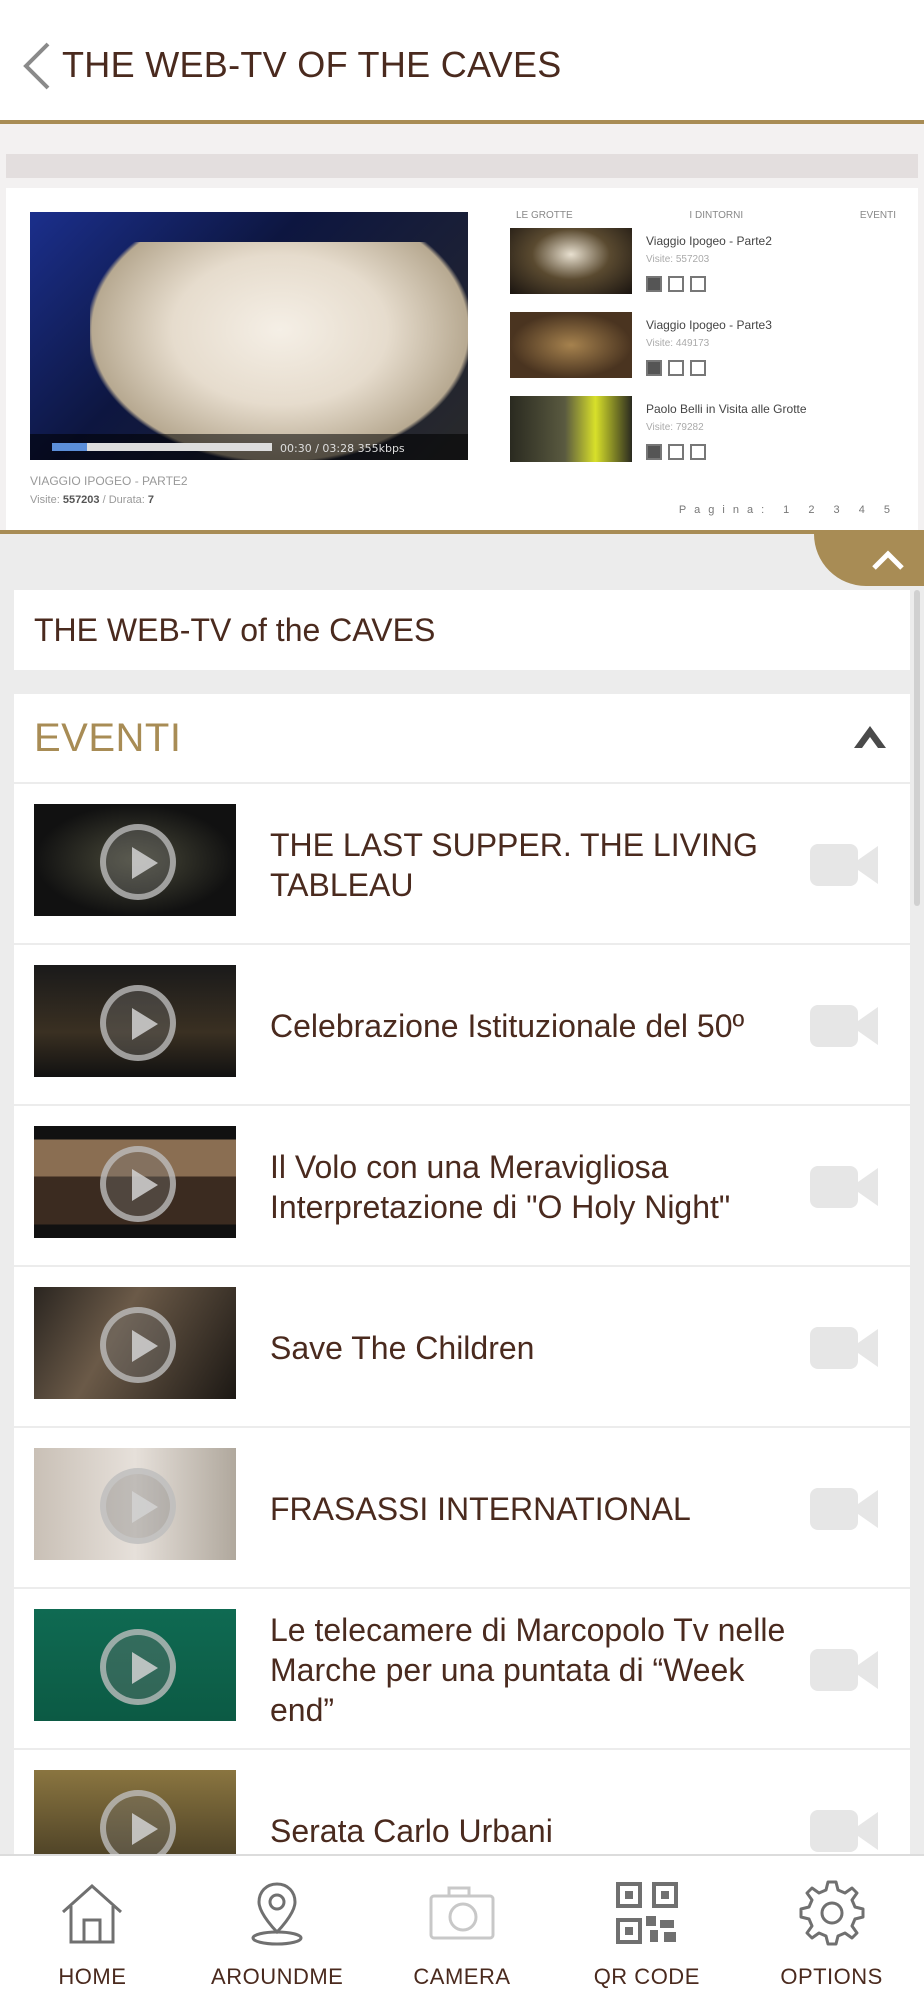 The width and height of the screenshot is (924, 2000). Describe the element at coordinates (462, 739) in the screenshot. I see `category-header: EVENTI` at that location.